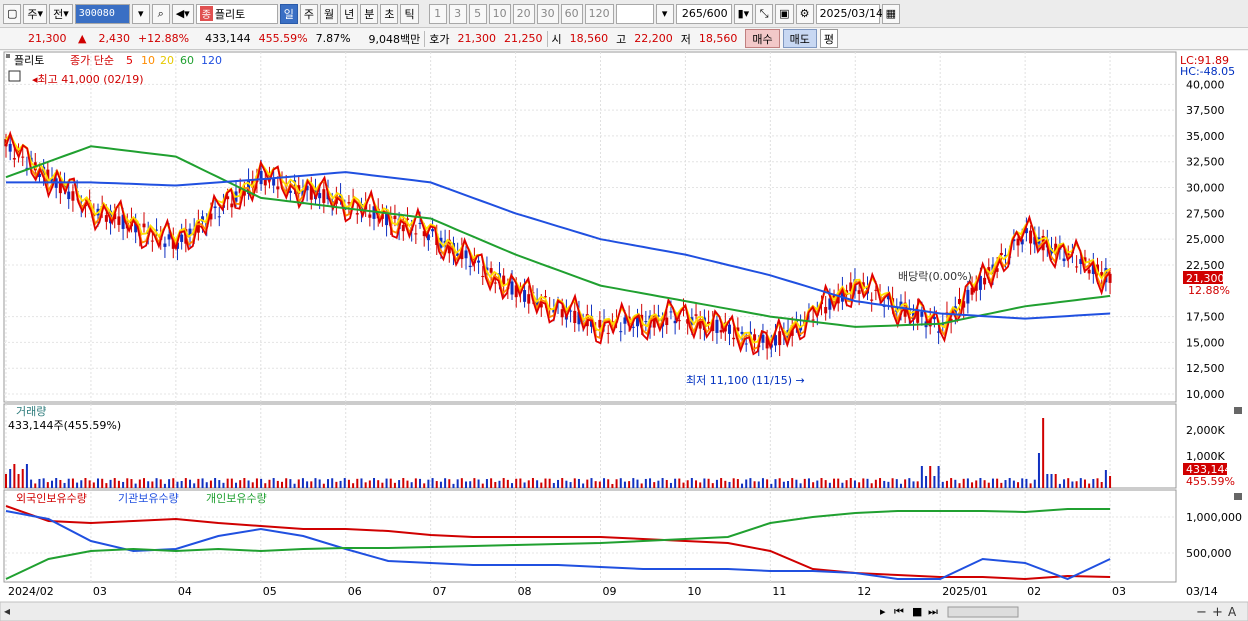  What do you see at coordinates (804, 13) in the screenshot?
I see `gear-icon: ⚙` at bounding box center [804, 13].